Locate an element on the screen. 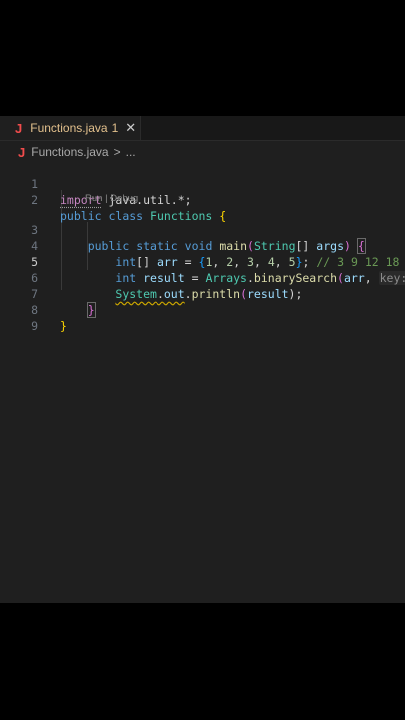  run-link: Run is located at coordinates (93, 198).